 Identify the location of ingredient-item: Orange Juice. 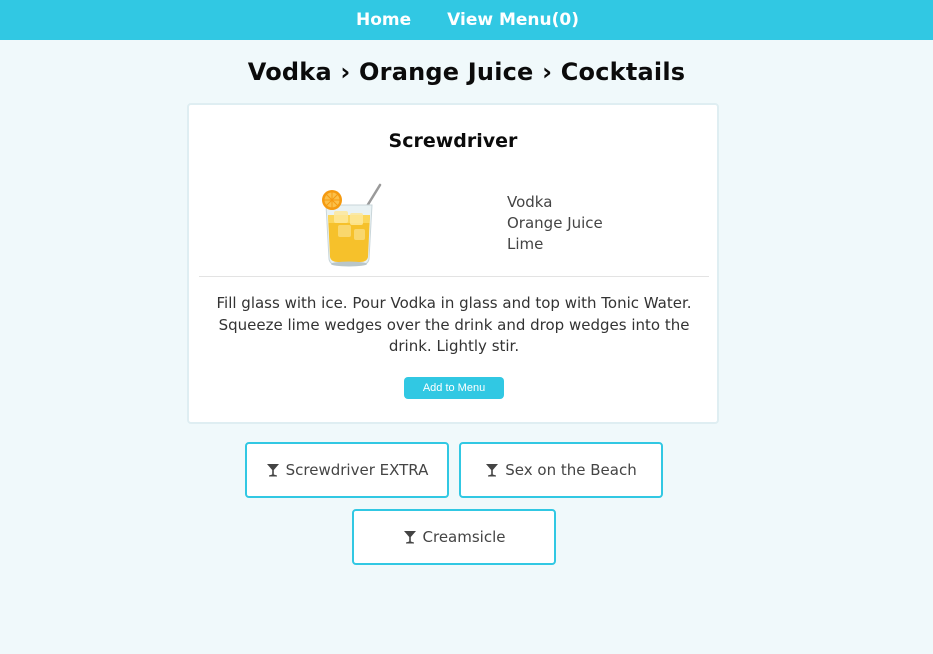
(555, 223).